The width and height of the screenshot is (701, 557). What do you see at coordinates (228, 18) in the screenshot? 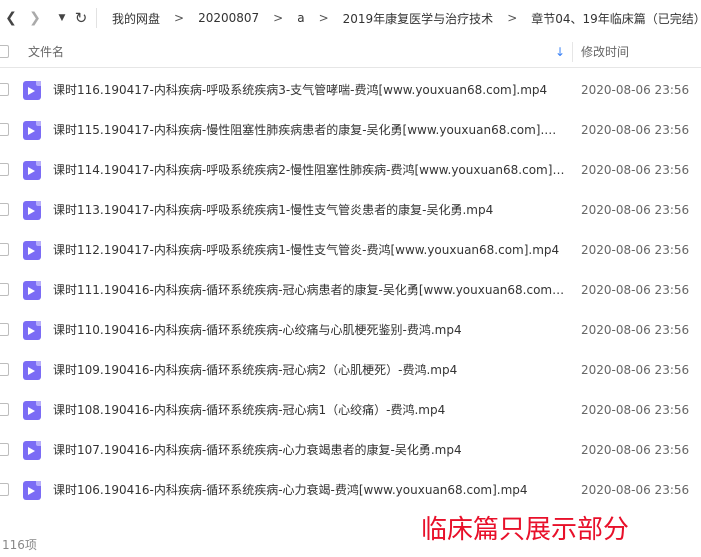
I see `breadcrumb-item: 20200807` at bounding box center [228, 18].